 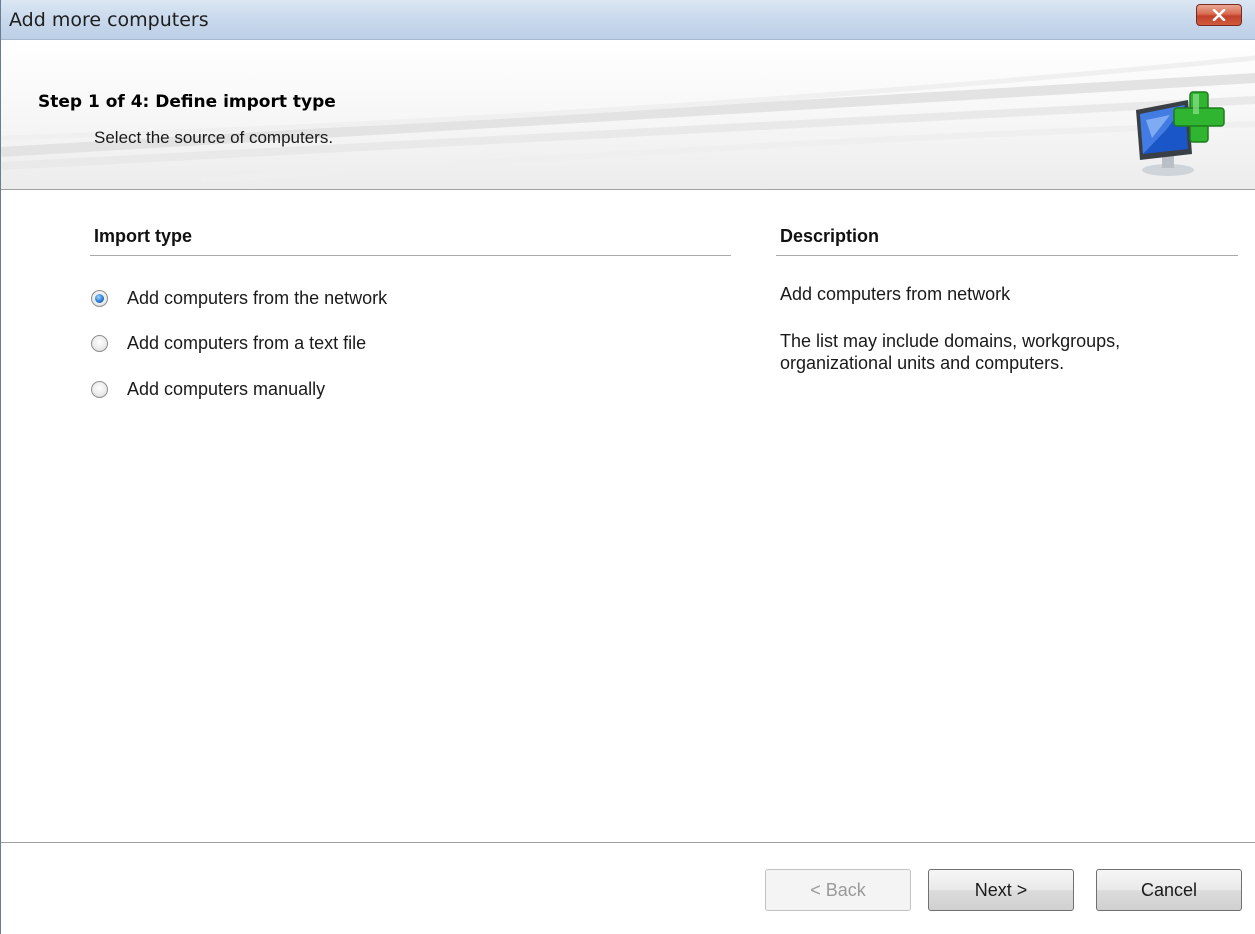 I want to click on radio-label-network: Add computers from the network, so click(x=257, y=298).